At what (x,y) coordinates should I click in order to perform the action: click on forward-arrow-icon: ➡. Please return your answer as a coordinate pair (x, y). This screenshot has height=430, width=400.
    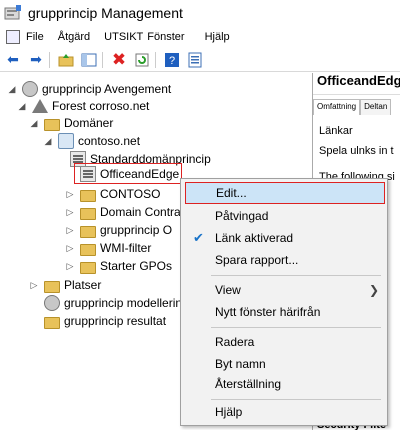
    Looking at the image, I should click on (36, 60).